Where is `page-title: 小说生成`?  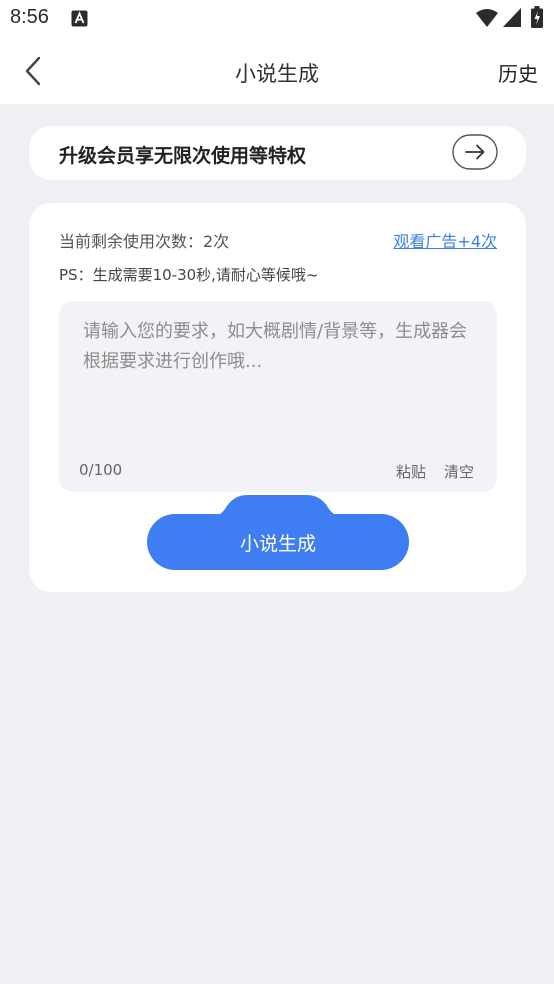 page-title: 小说生成 is located at coordinates (277, 74).